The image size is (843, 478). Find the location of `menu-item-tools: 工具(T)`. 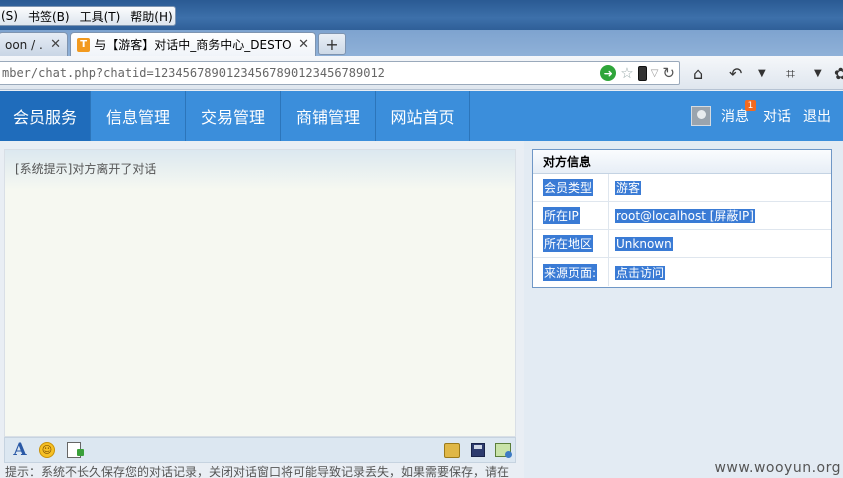

menu-item-tools: 工具(T) is located at coordinates (101, 16).